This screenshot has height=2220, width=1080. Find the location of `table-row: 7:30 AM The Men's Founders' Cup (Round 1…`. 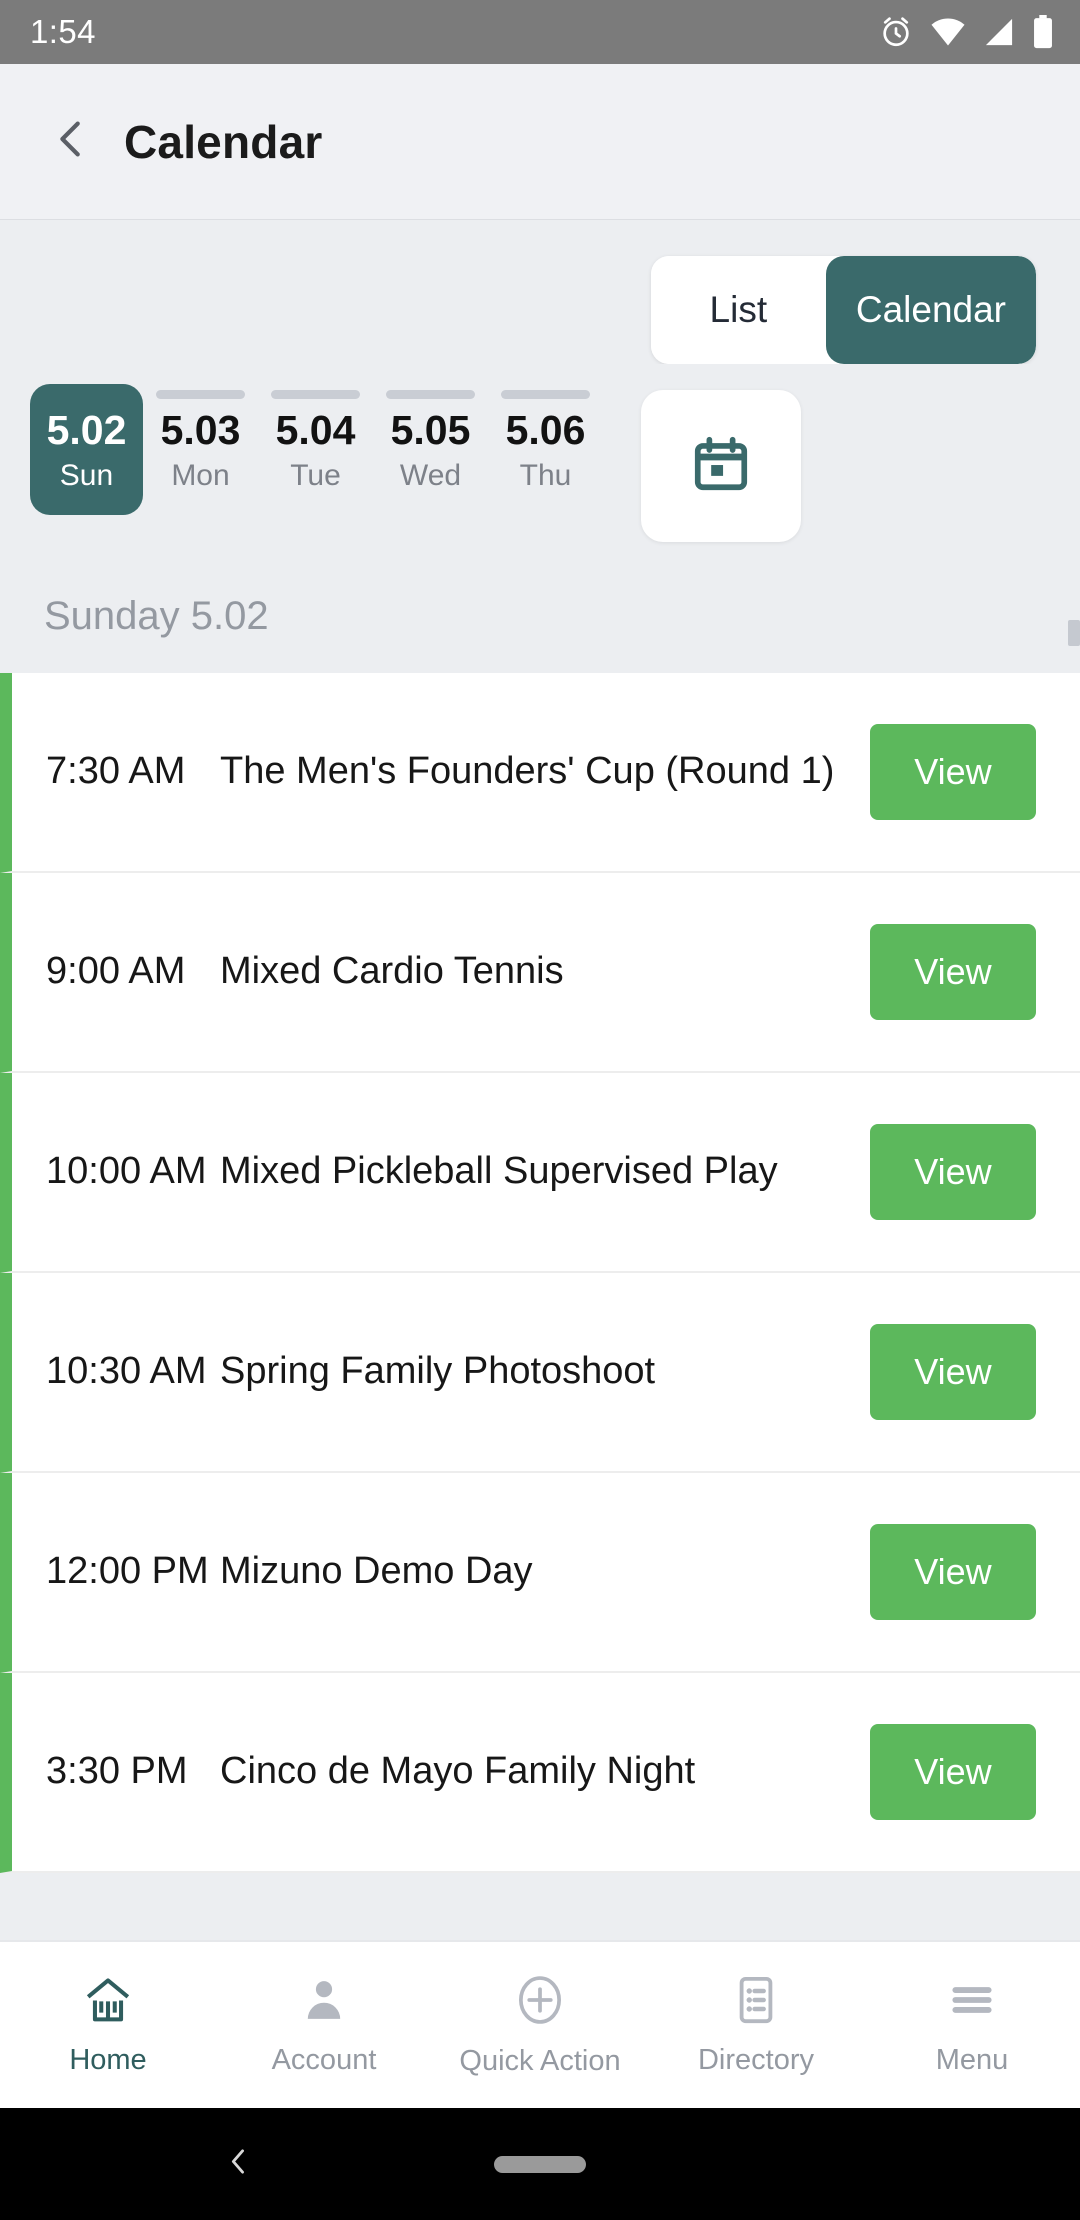

table-row: 7:30 AM The Men's Founders' Cup (Round 1… is located at coordinates (540, 773).